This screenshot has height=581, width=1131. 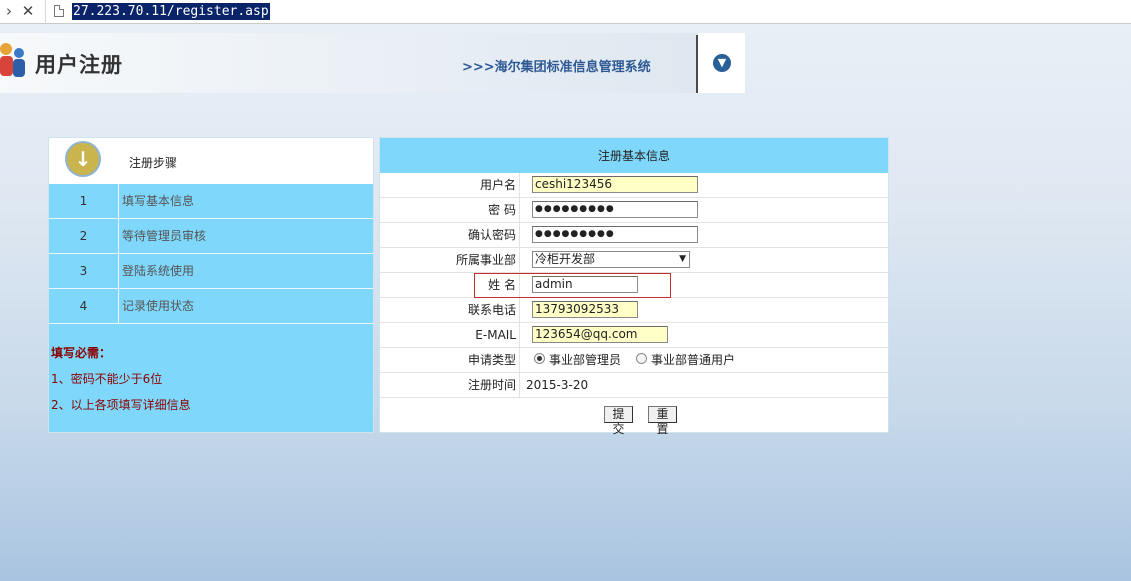 What do you see at coordinates (450, 210) in the screenshot?
I see `password-label: 密 码` at bounding box center [450, 210].